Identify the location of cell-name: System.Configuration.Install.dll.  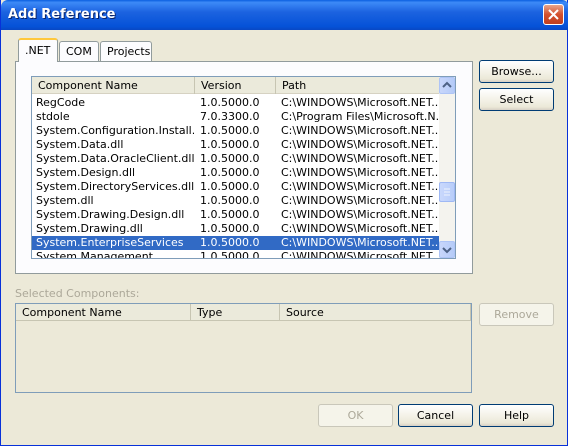
(115, 130).